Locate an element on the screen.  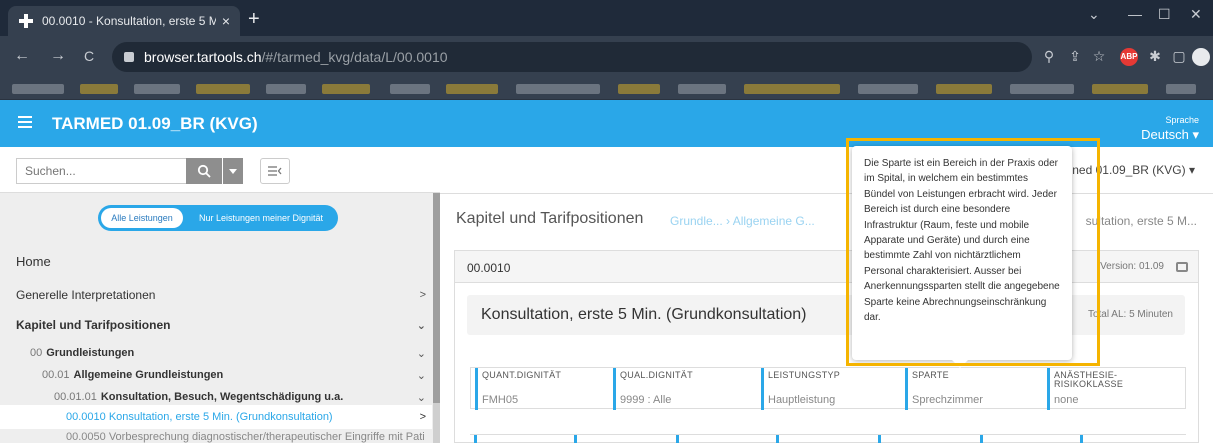
attr-qual-dignitaet: QUAL.DIGNITÄT 9999 : Alle is located at coordinates (683, 389).